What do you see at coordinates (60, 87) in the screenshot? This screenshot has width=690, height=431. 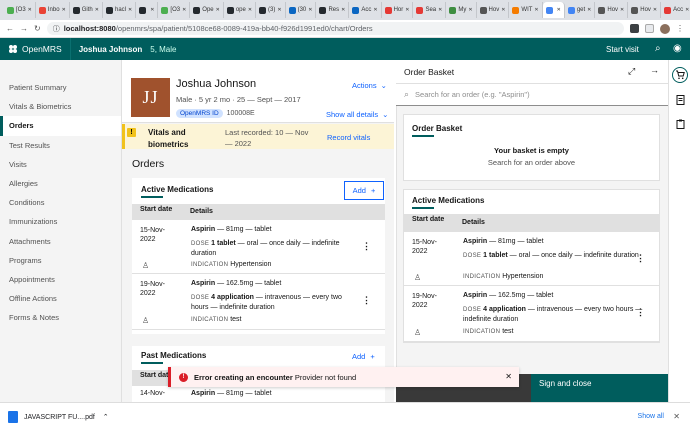 I see `nav-item: Patient Summary` at bounding box center [60, 87].